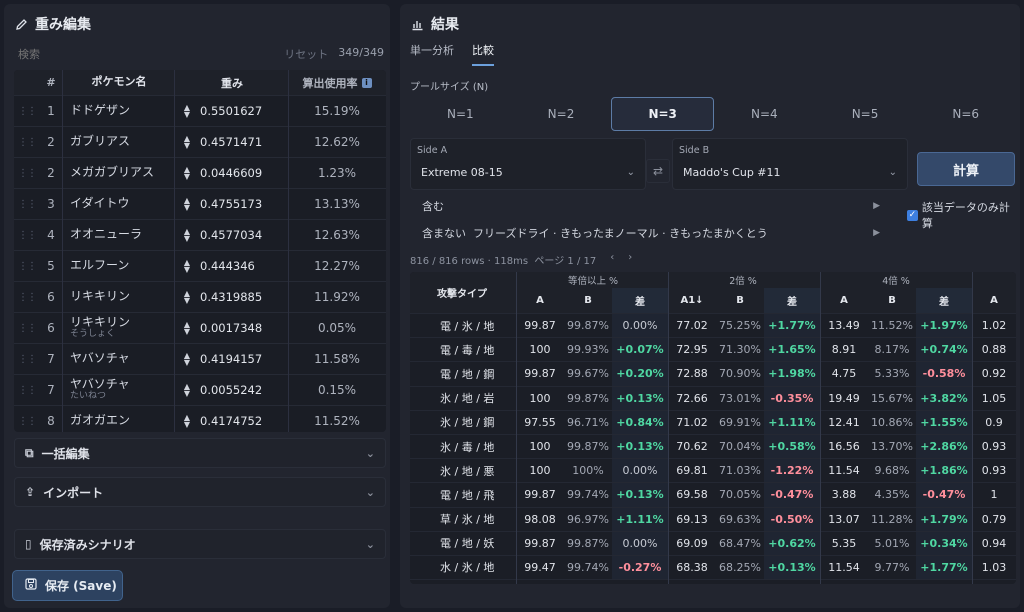 The image size is (1024, 612). Describe the element at coordinates (306, 54) in the screenshot. I see `reset-link: リセット` at that location.